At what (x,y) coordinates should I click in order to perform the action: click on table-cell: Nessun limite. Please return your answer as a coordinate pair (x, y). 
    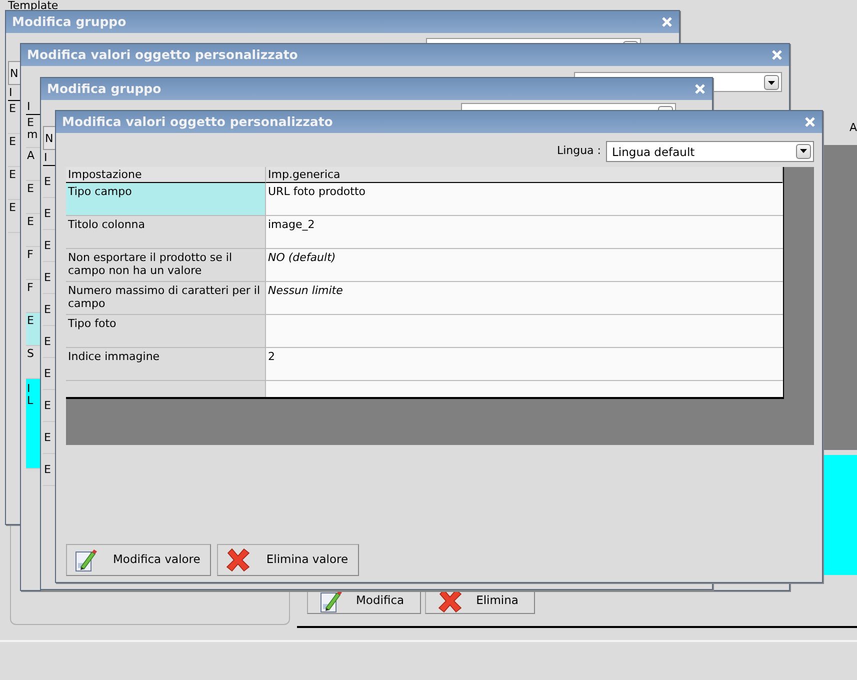
    Looking at the image, I should click on (524, 298).